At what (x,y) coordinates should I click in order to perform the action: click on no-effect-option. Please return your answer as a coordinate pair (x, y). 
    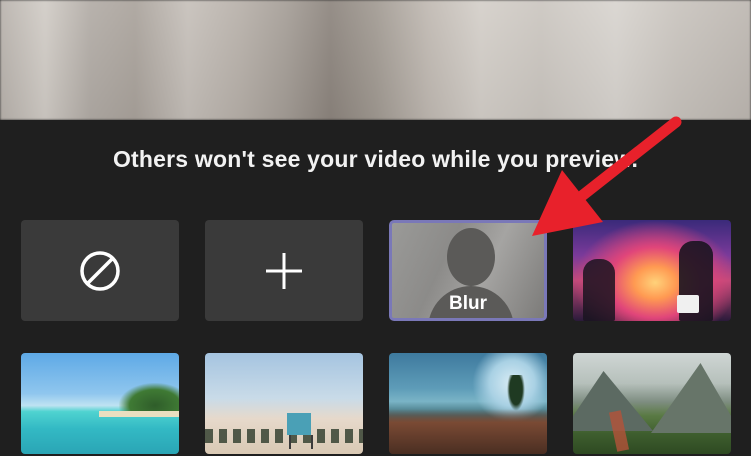
    Looking at the image, I should click on (100, 270).